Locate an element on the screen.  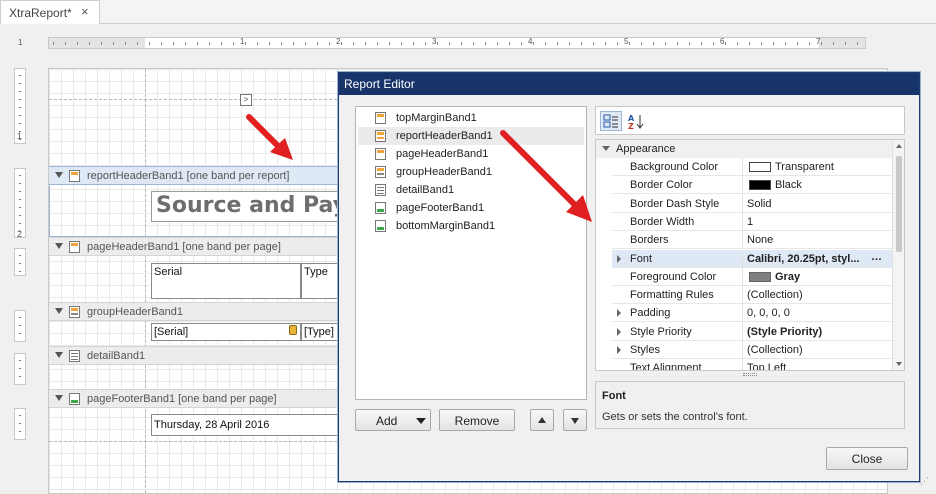
resize-grip: ⋰ is located at coordinates (924, 481).